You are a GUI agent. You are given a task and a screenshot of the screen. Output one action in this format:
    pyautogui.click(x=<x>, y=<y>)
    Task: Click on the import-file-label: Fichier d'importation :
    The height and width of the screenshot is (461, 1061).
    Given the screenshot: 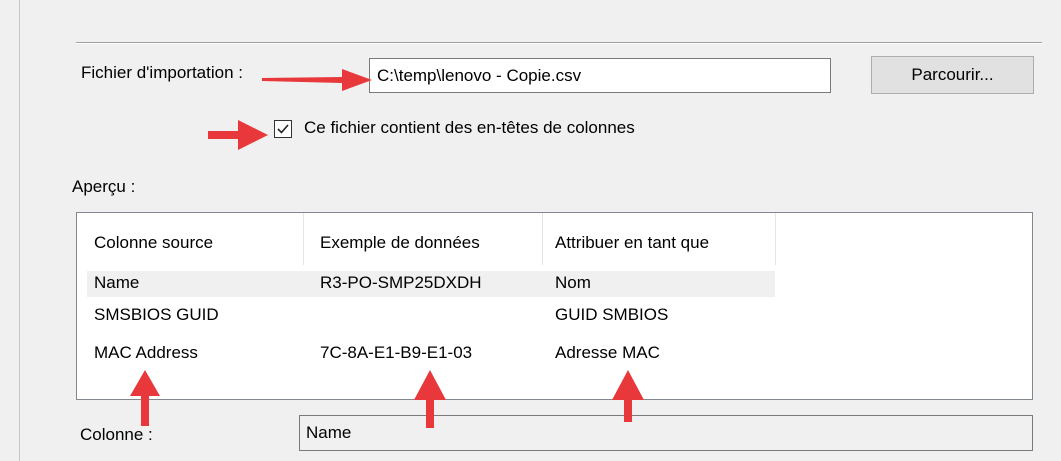 What is the action you would take?
    pyautogui.click(x=162, y=72)
    